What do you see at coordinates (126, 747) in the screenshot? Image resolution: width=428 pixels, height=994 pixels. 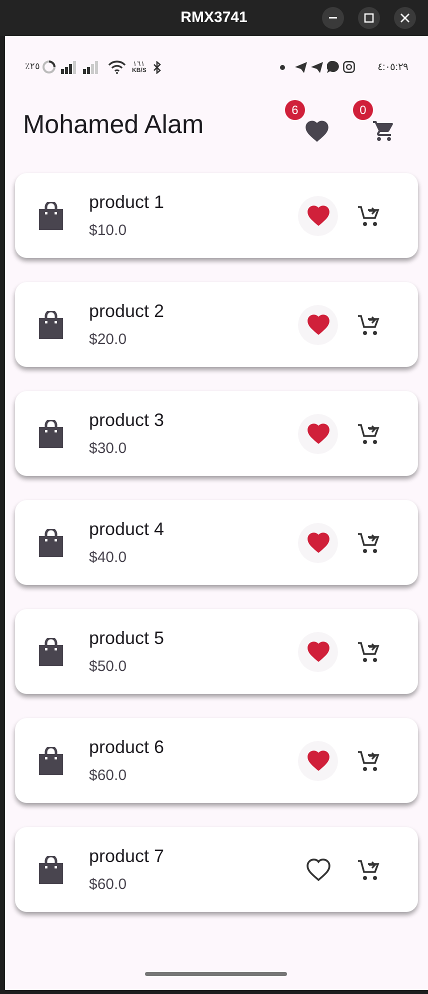 I see `product-name: product 6` at bounding box center [126, 747].